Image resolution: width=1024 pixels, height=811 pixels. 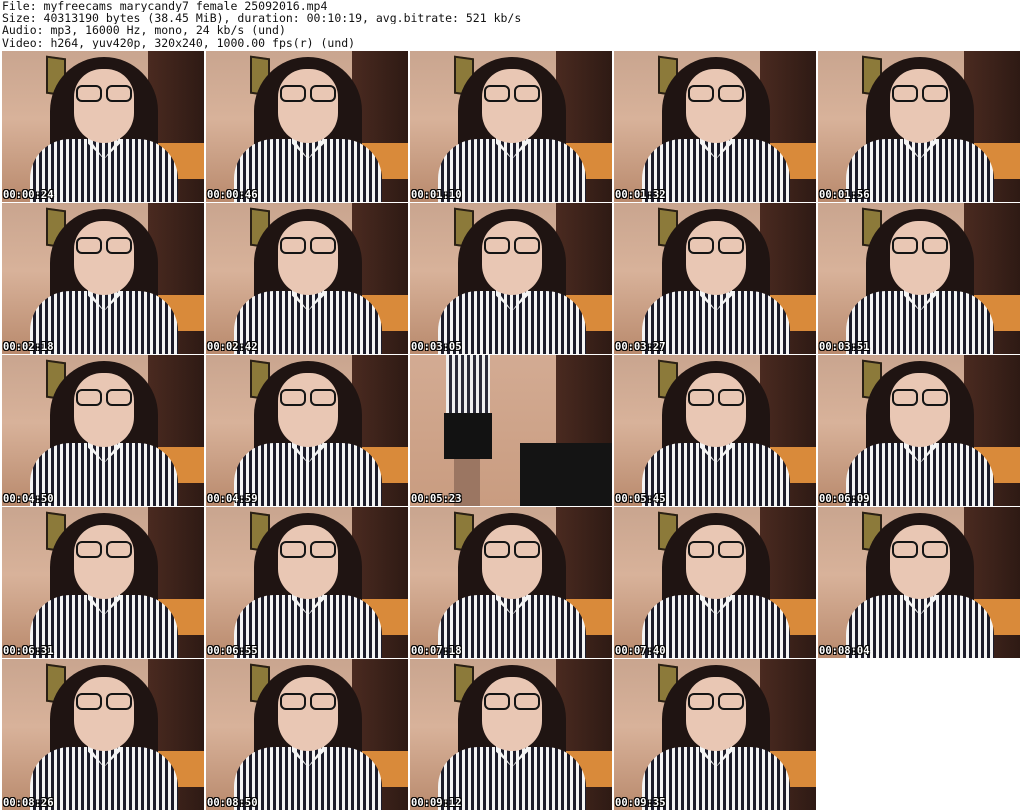 I want to click on thumbnail-timestamp: 00:03:05, so click(x=436, y=347).